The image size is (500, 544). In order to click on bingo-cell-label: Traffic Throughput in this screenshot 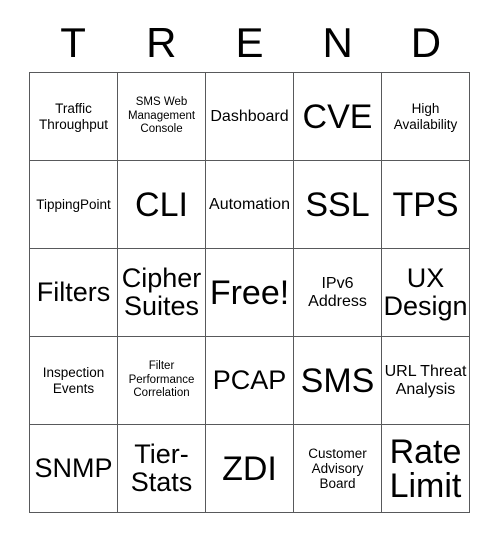, I will do `click(73, 116)`.